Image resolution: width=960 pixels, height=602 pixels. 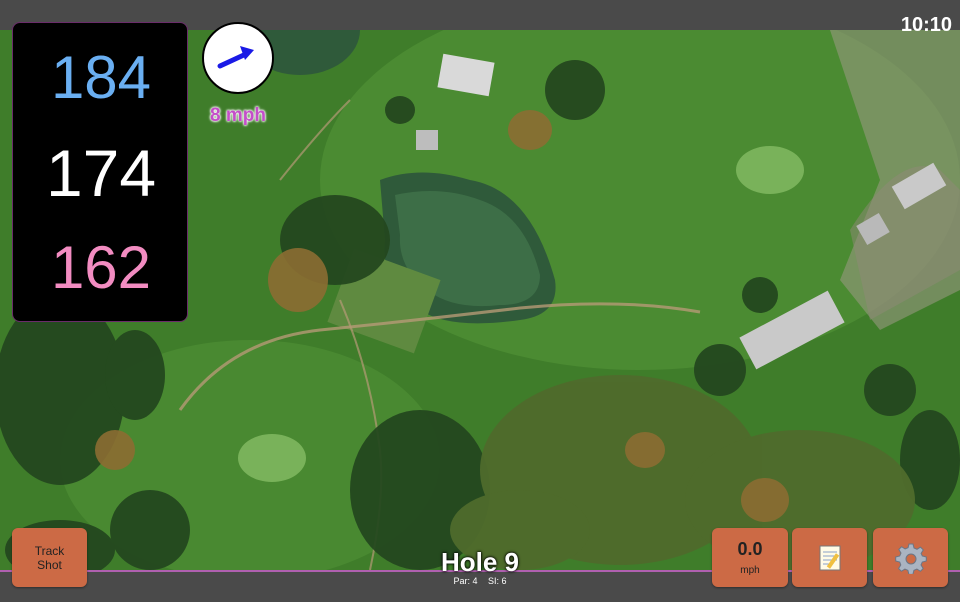 I want to click on back-distance: 184, so click(x=101, y=77).